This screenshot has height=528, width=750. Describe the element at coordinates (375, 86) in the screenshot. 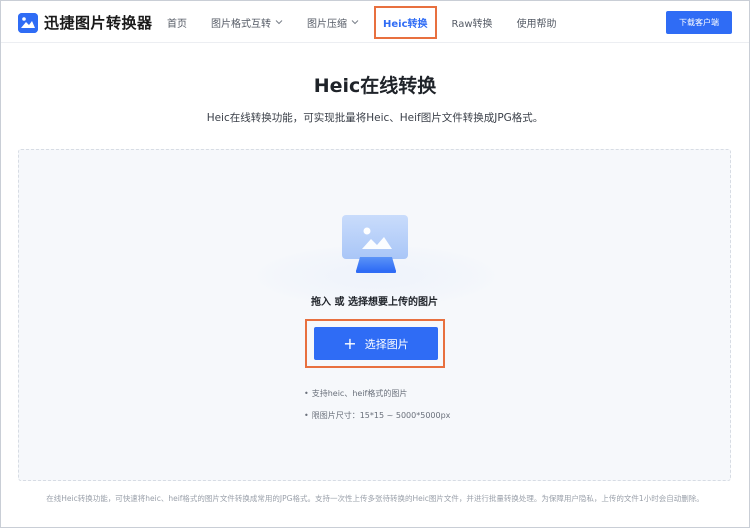

I see `page-title: Heic在线转换` at that location.